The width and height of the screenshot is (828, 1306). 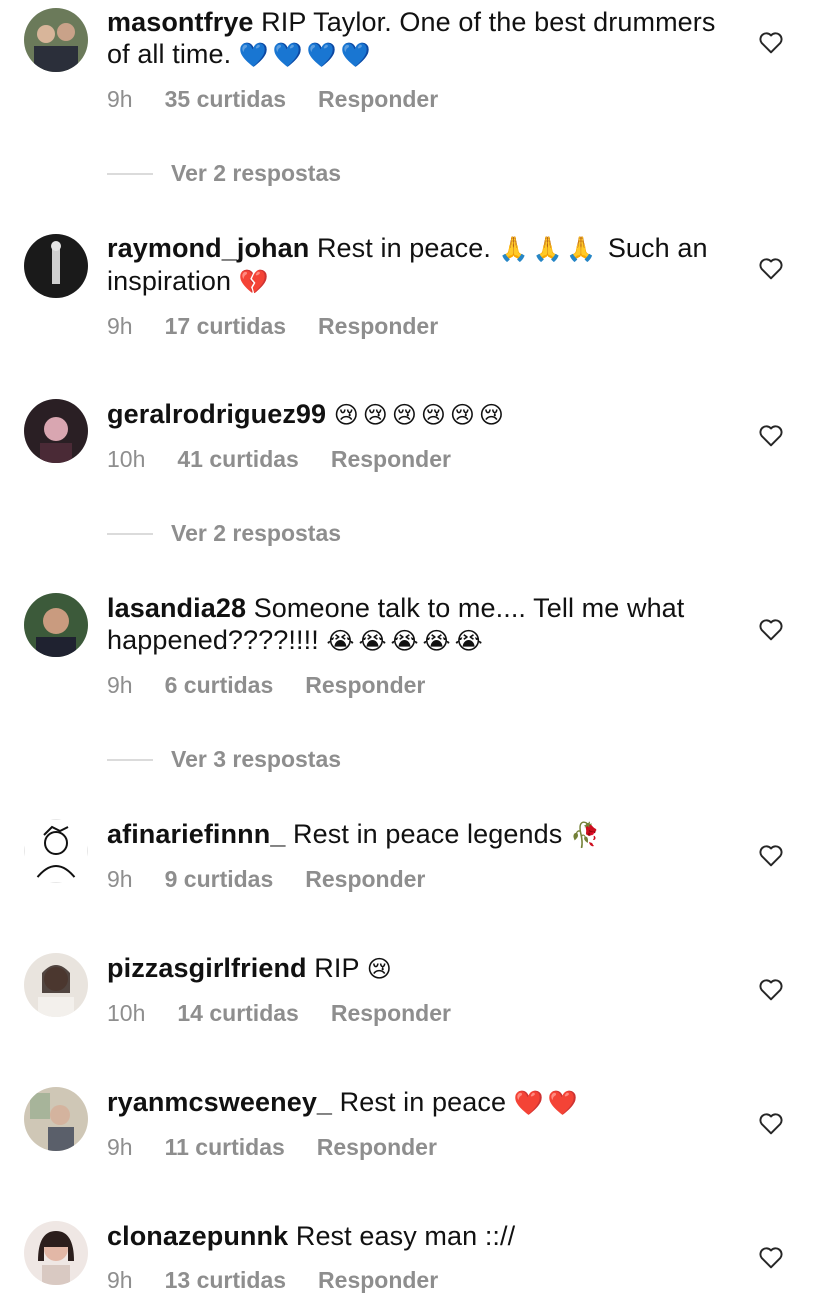 What do you see at coordinates (306, 55) in the screenshot?
I see `comment-emoji: 💙💙💙💙` at bounding box center [306, 55].